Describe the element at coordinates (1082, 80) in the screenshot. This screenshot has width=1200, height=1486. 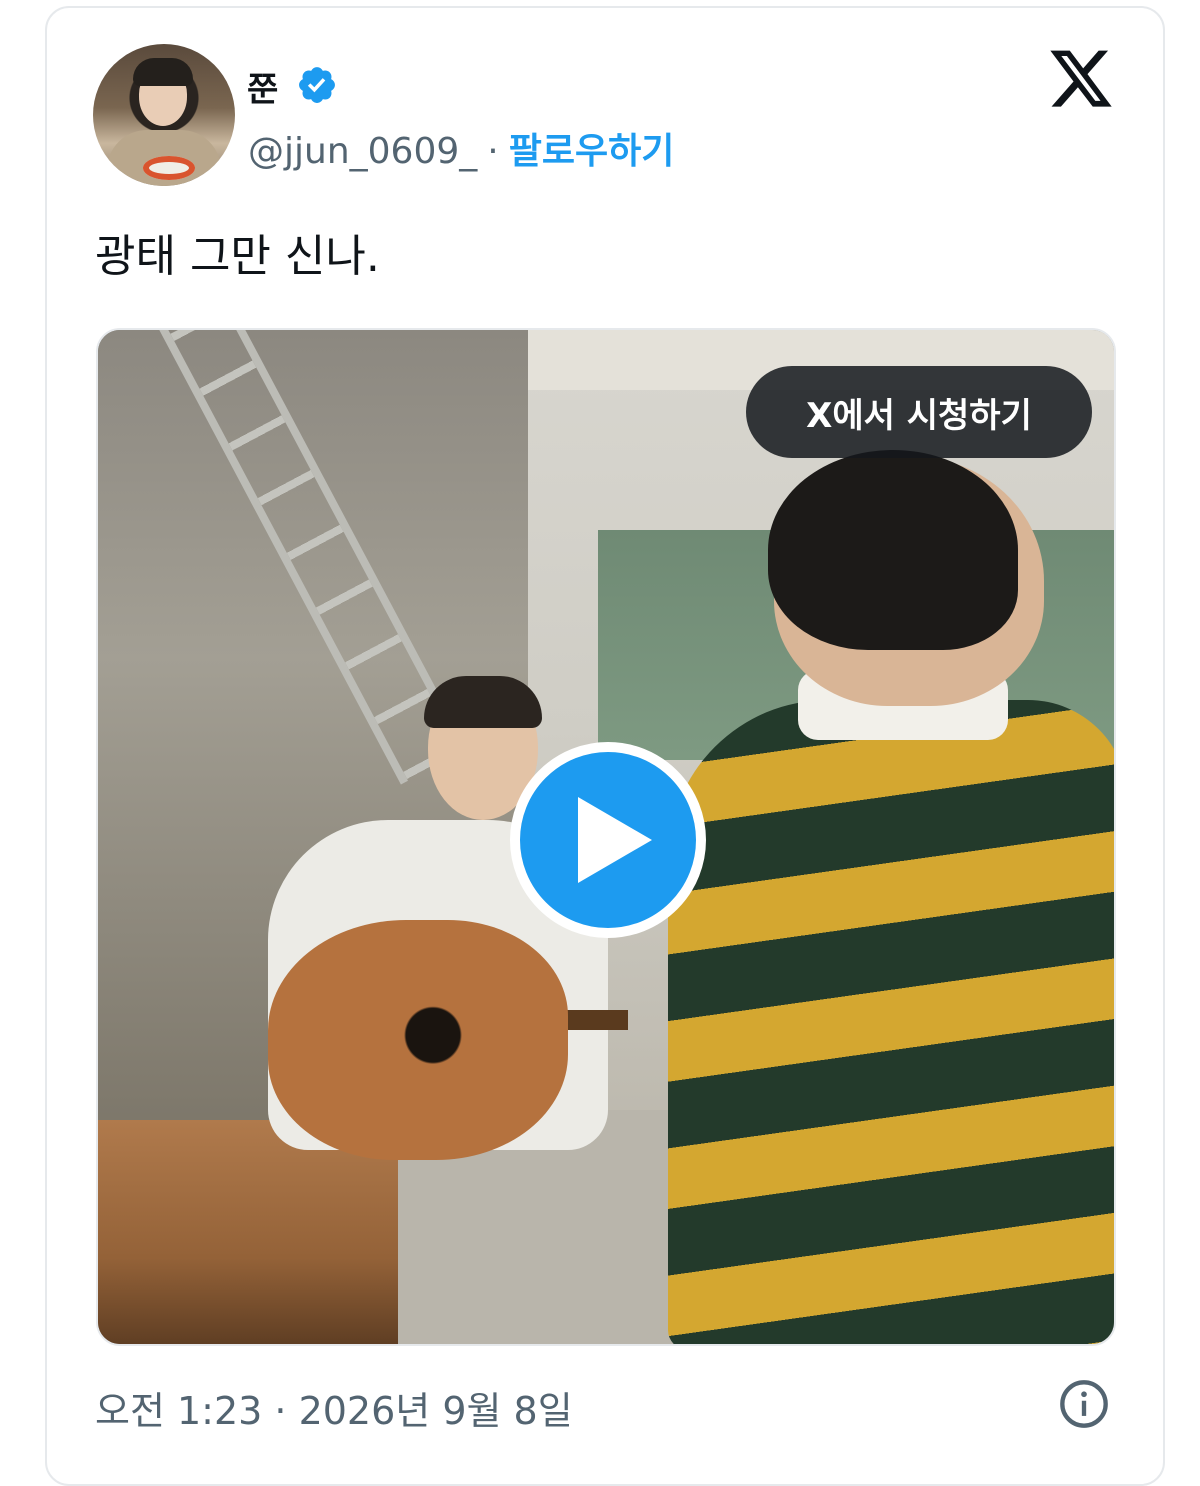
I see `x-logo-icon` at that location.